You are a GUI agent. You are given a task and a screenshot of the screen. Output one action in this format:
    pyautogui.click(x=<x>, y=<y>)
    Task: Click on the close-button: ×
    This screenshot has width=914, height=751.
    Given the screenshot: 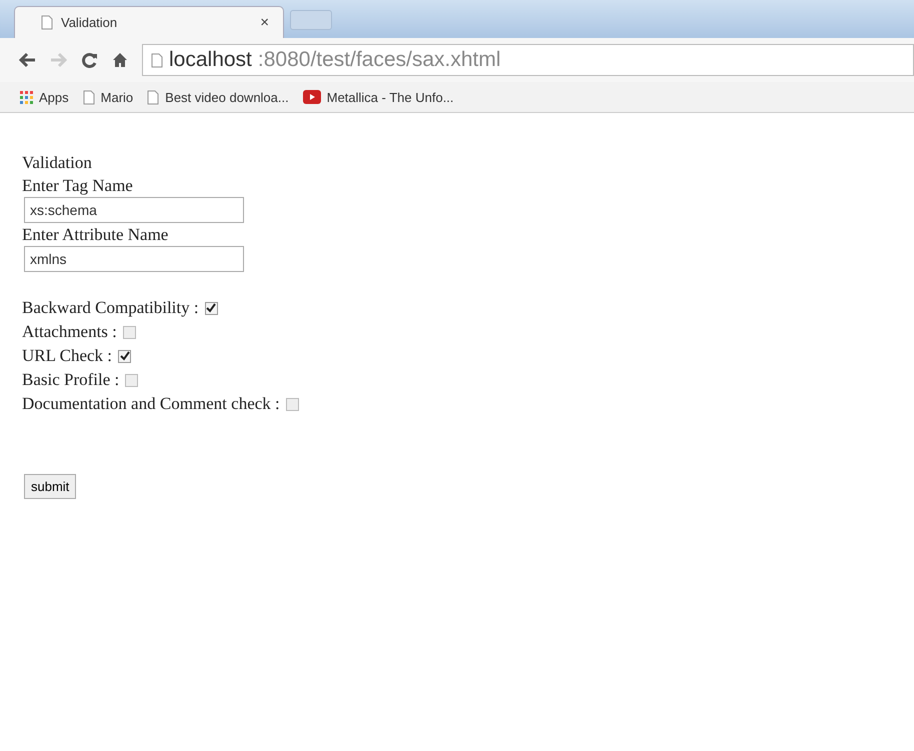 What is the action you would take?
    pyautogui.click(x=264, y=22)
    